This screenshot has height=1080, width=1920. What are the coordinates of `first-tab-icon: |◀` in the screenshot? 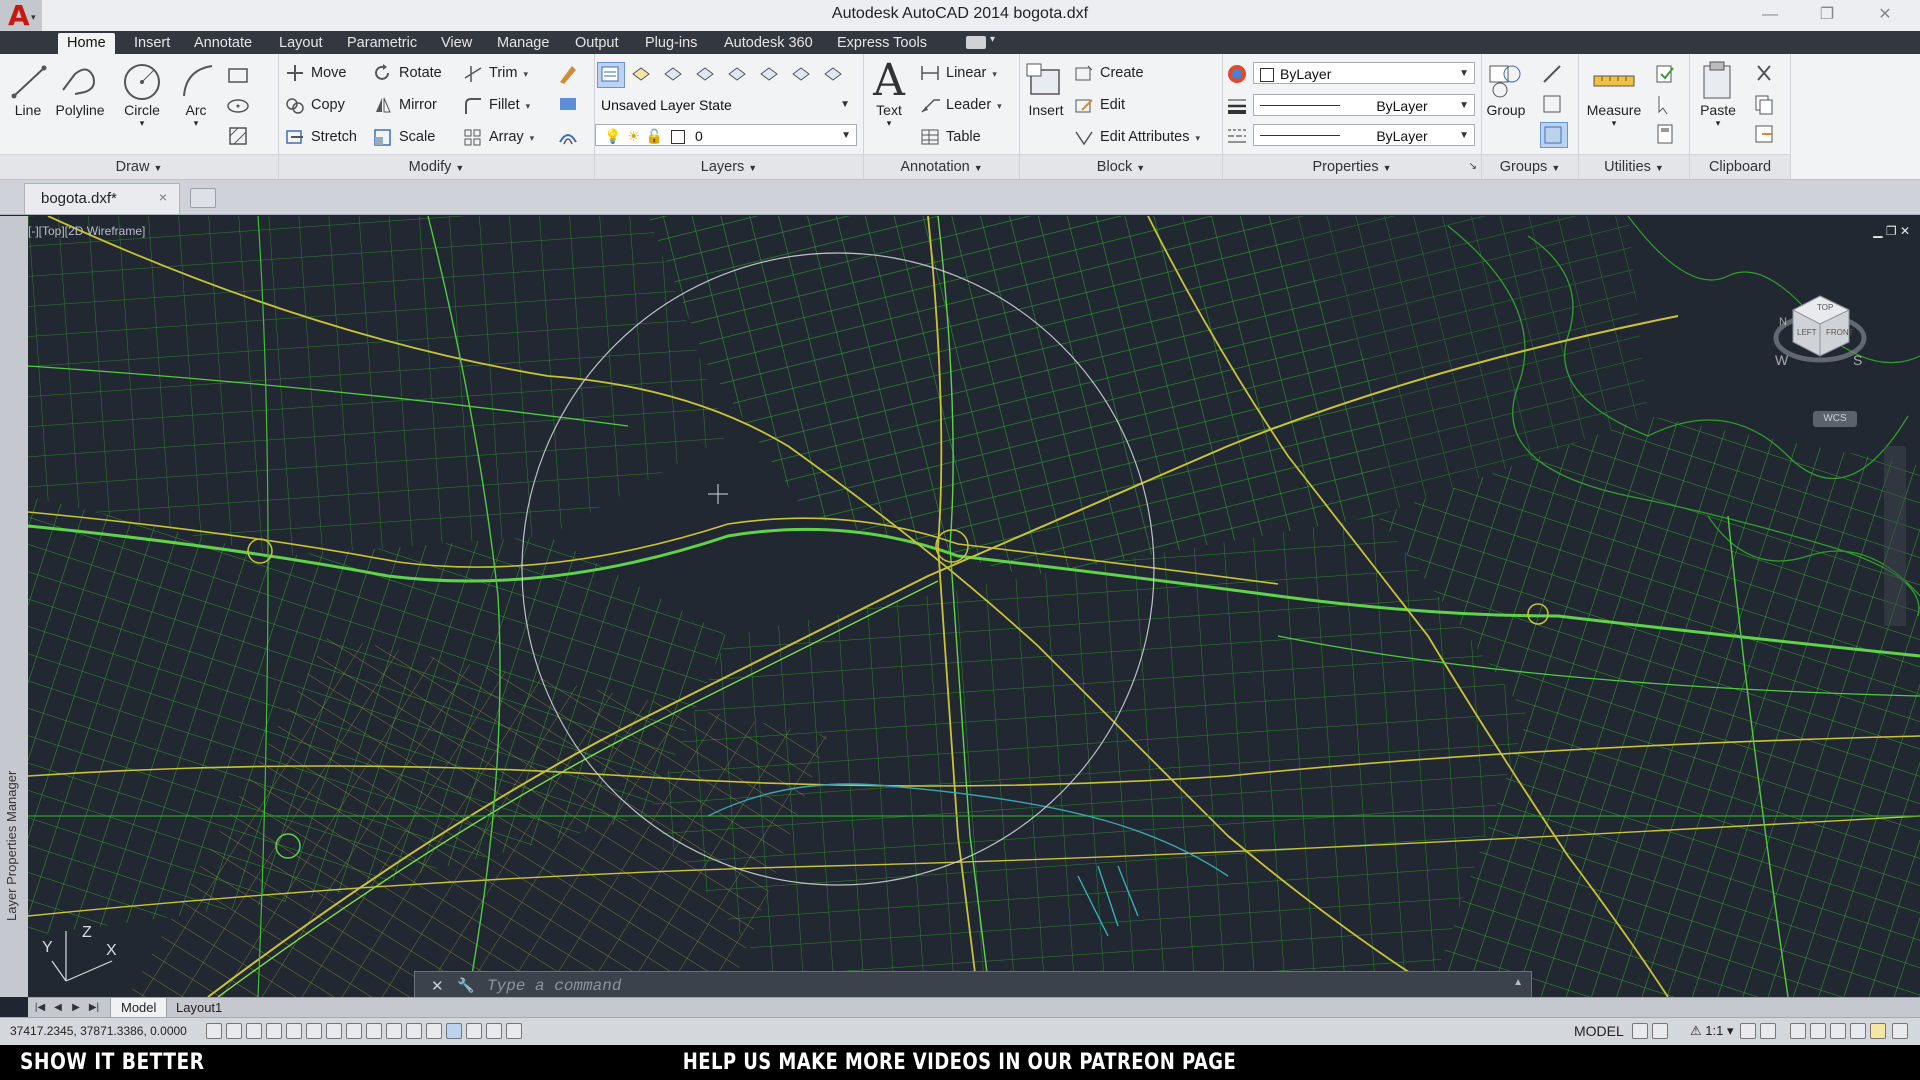 It's located at (40, 1007).